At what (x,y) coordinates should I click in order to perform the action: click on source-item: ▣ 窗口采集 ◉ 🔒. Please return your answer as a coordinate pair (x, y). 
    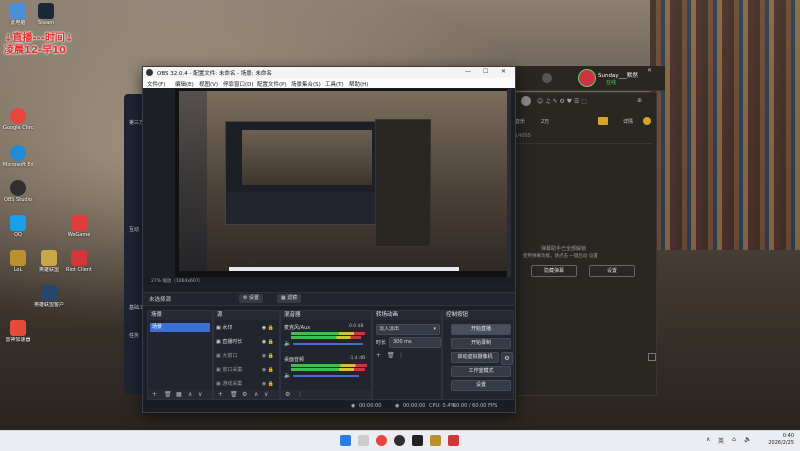
    Looking at the image, I should click on (245, 370).